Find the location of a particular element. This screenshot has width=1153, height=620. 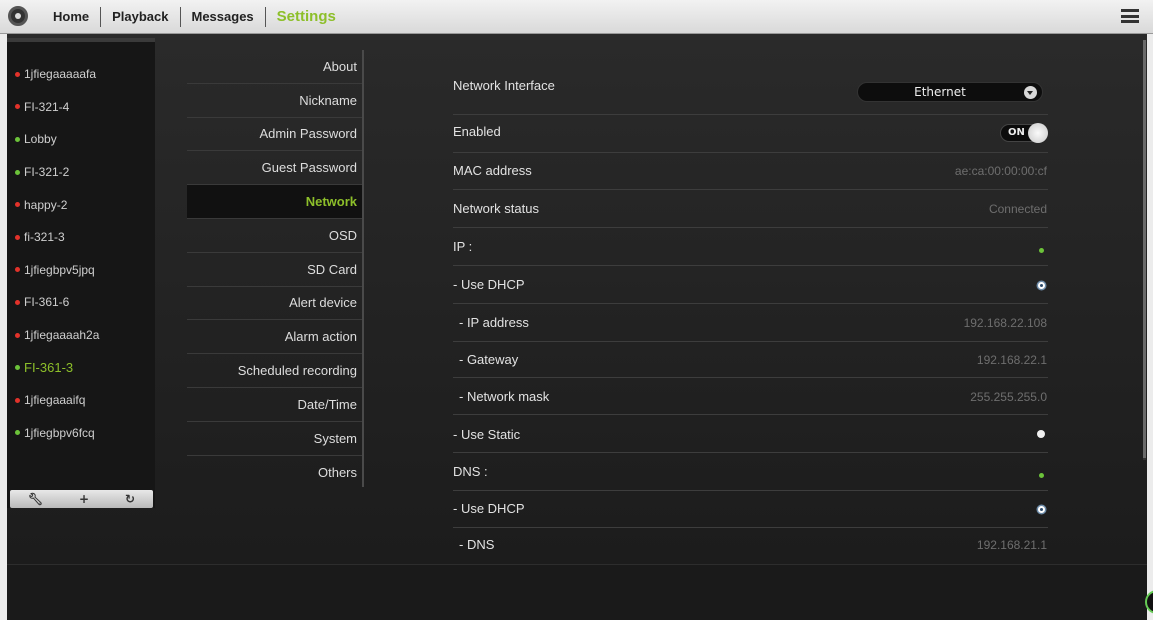

dns-header-row: DNS : is located at coordinates (750, 471).